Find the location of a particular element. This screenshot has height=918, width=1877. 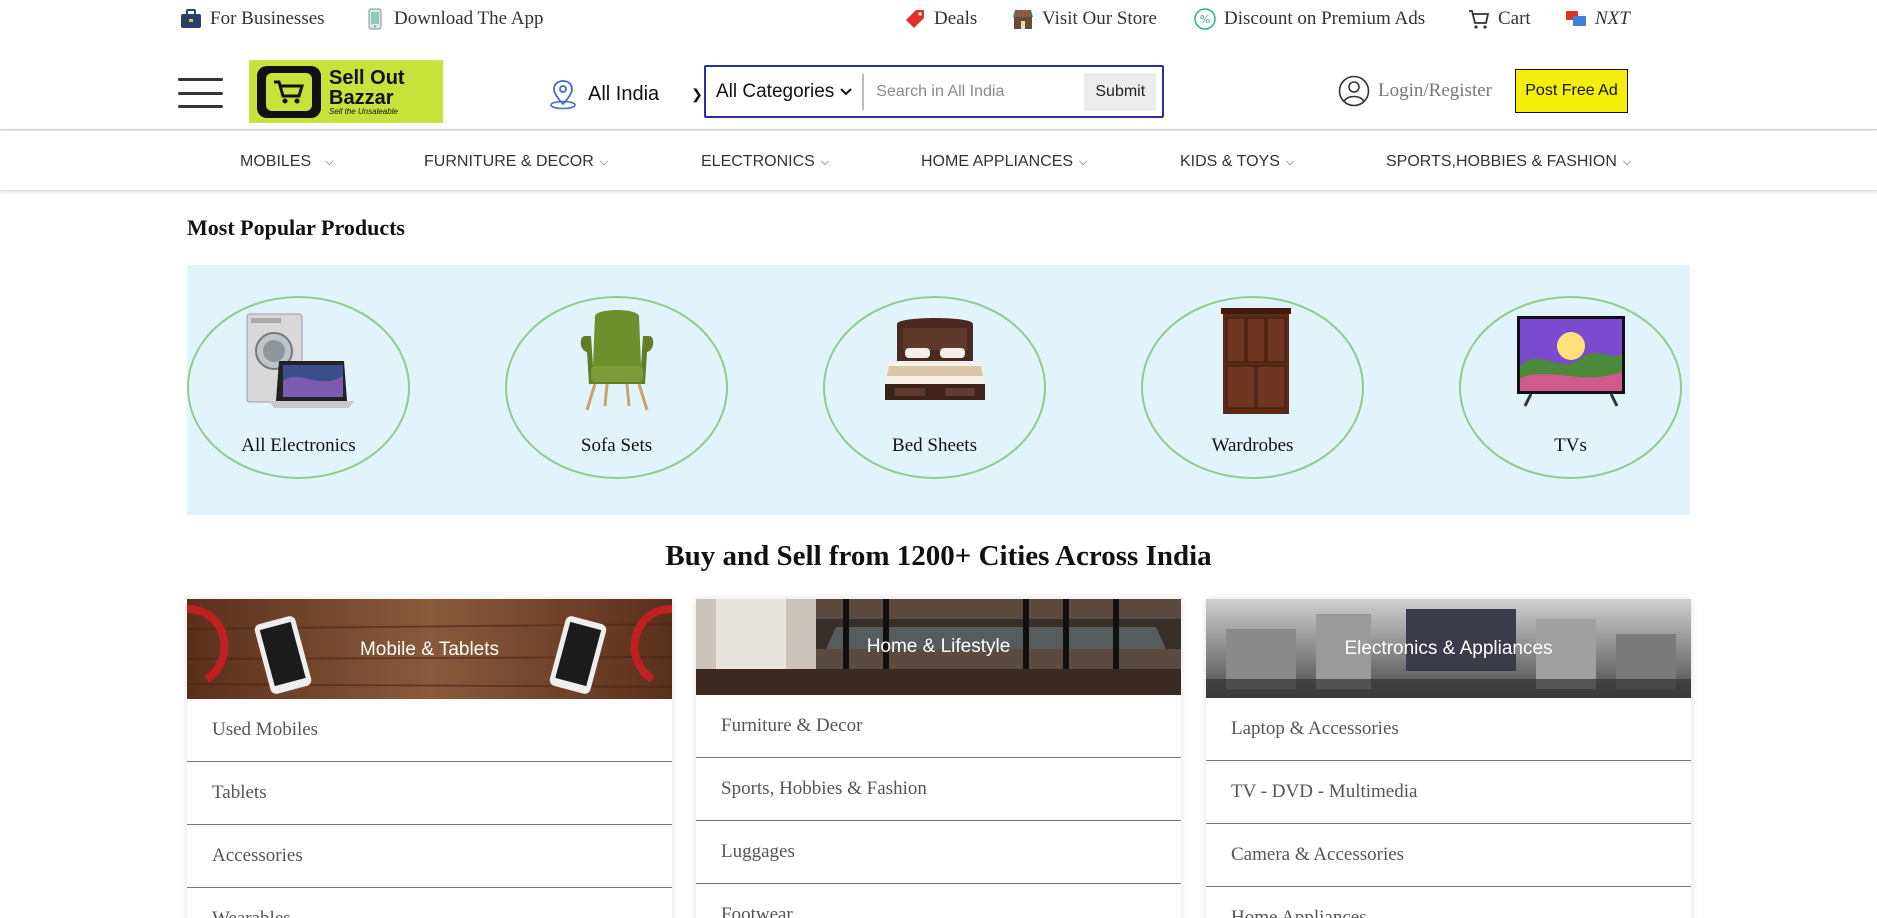

deal-tag-icon is located at coordinates (915, 19).